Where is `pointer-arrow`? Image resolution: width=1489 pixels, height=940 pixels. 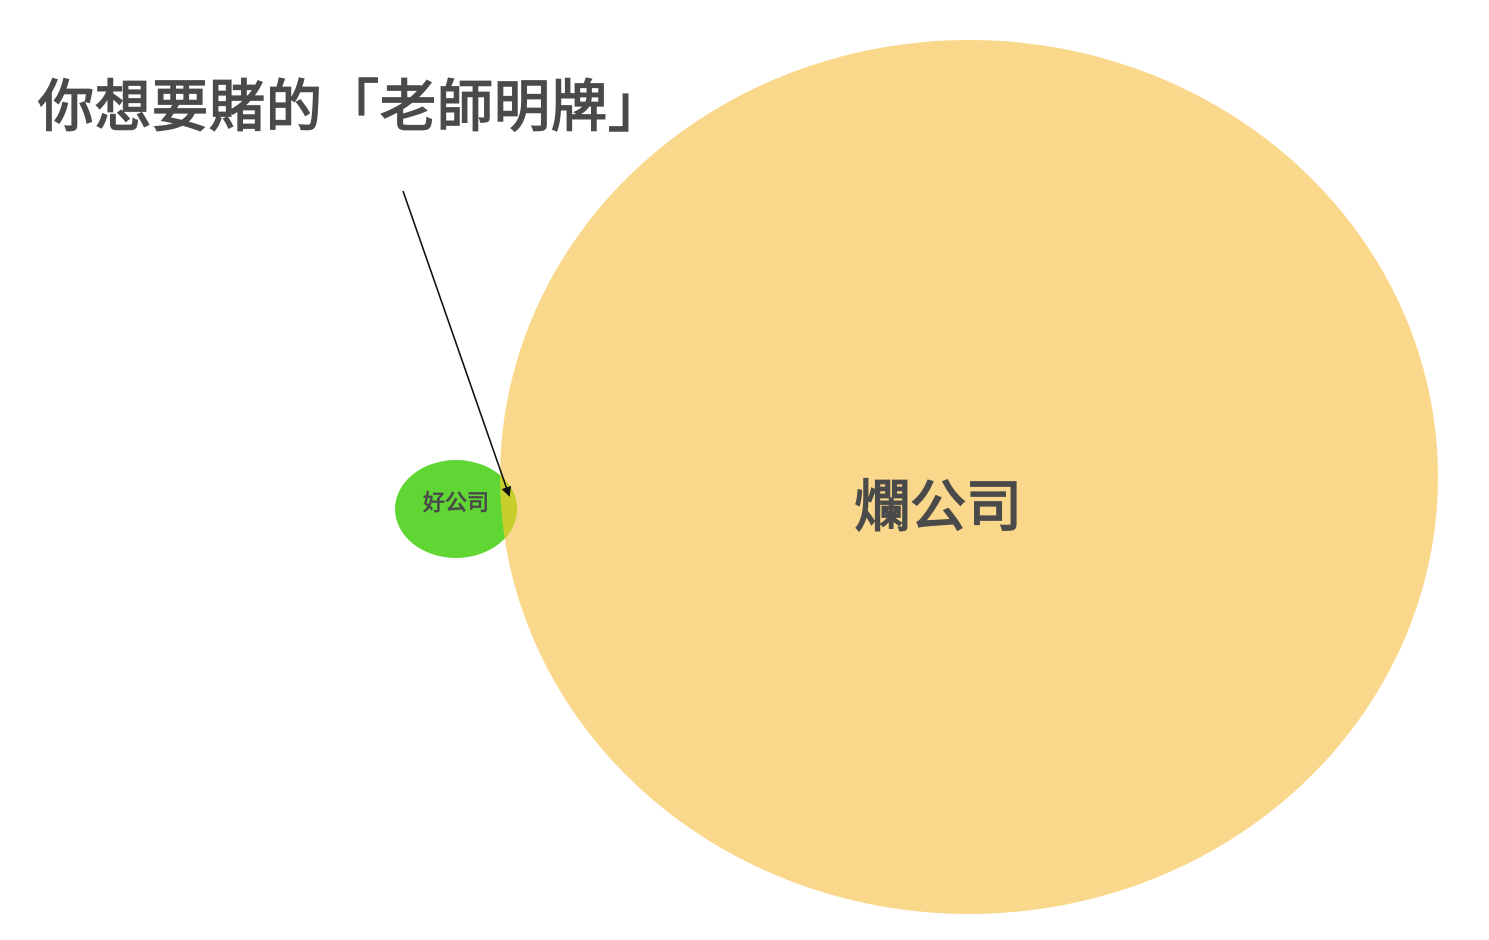 pointer-arrow is located at coordinates (457, 343).